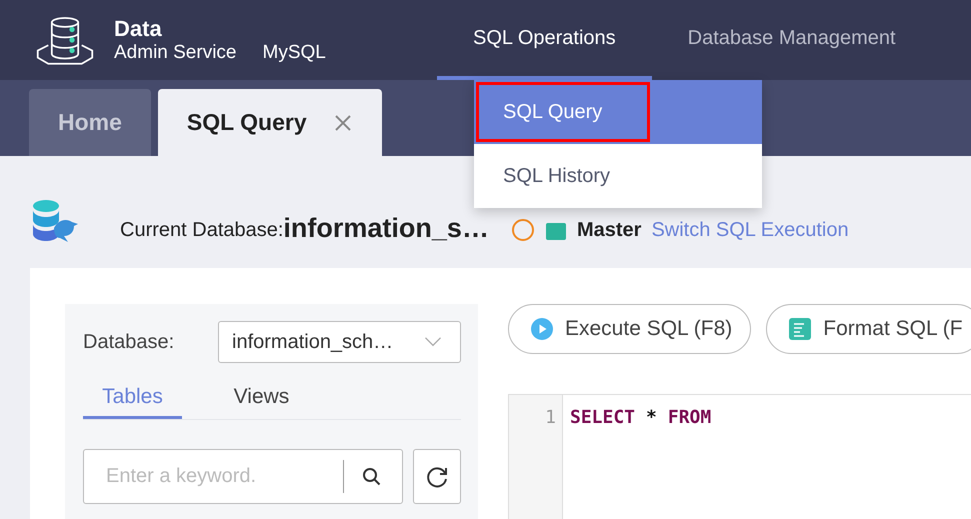  What do you see at coordinates (138, 29) in the screenshot?
I see `brand-title: Data` at bounding box center [138, 29].